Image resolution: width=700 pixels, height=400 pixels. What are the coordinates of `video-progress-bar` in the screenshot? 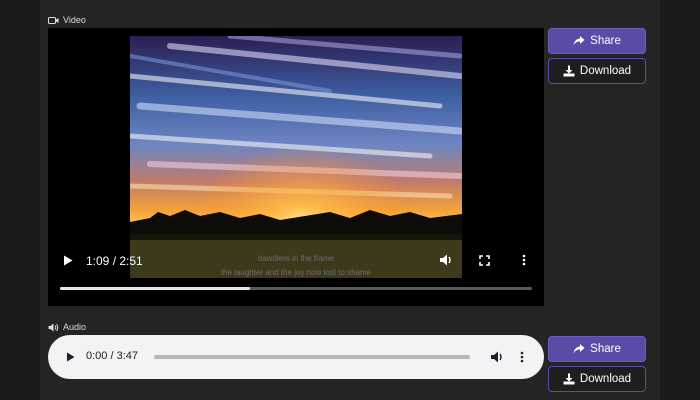 It's located at (296, 288).